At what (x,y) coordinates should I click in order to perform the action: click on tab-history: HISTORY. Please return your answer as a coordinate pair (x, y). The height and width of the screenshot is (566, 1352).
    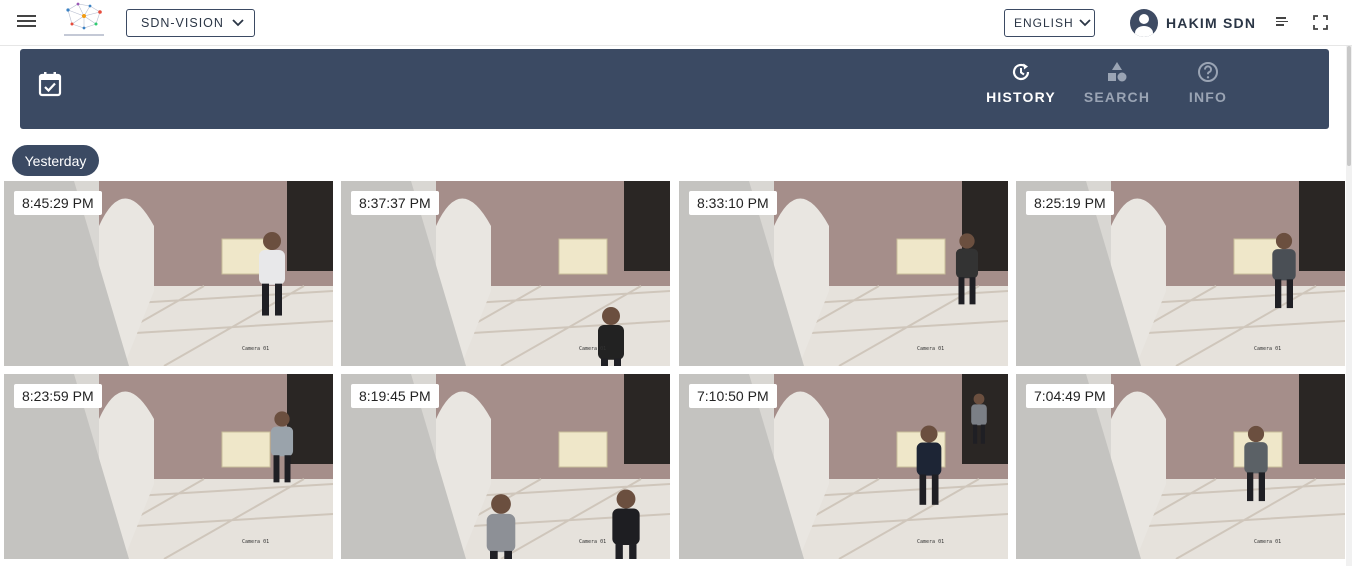
    Looking at the image, I should click on (1021, 89).